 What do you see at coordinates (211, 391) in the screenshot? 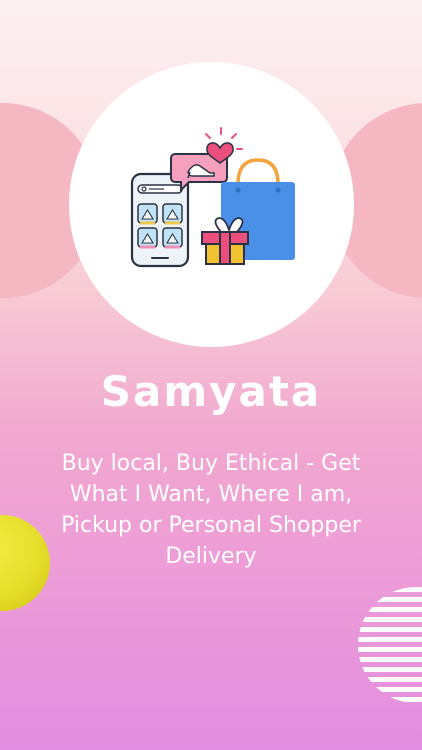
I see `app-title: Samyata` at bounding box center [211, 391].